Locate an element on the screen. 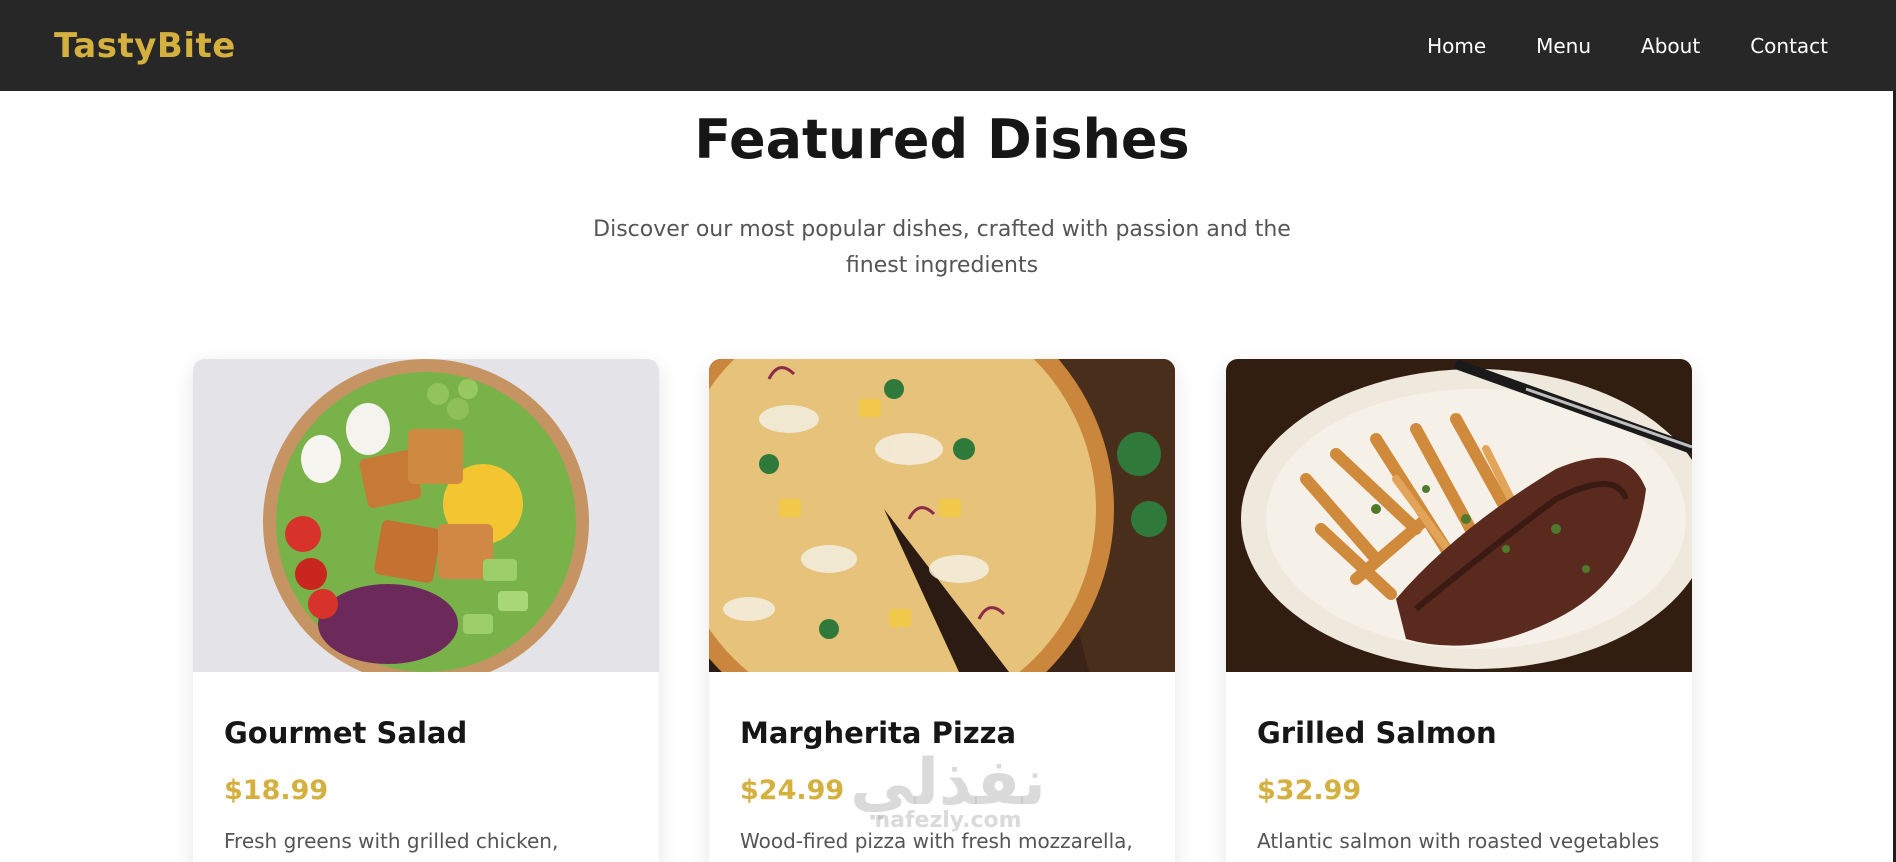  nav-link-menu: Menu is located at coordinates (1563, 46).